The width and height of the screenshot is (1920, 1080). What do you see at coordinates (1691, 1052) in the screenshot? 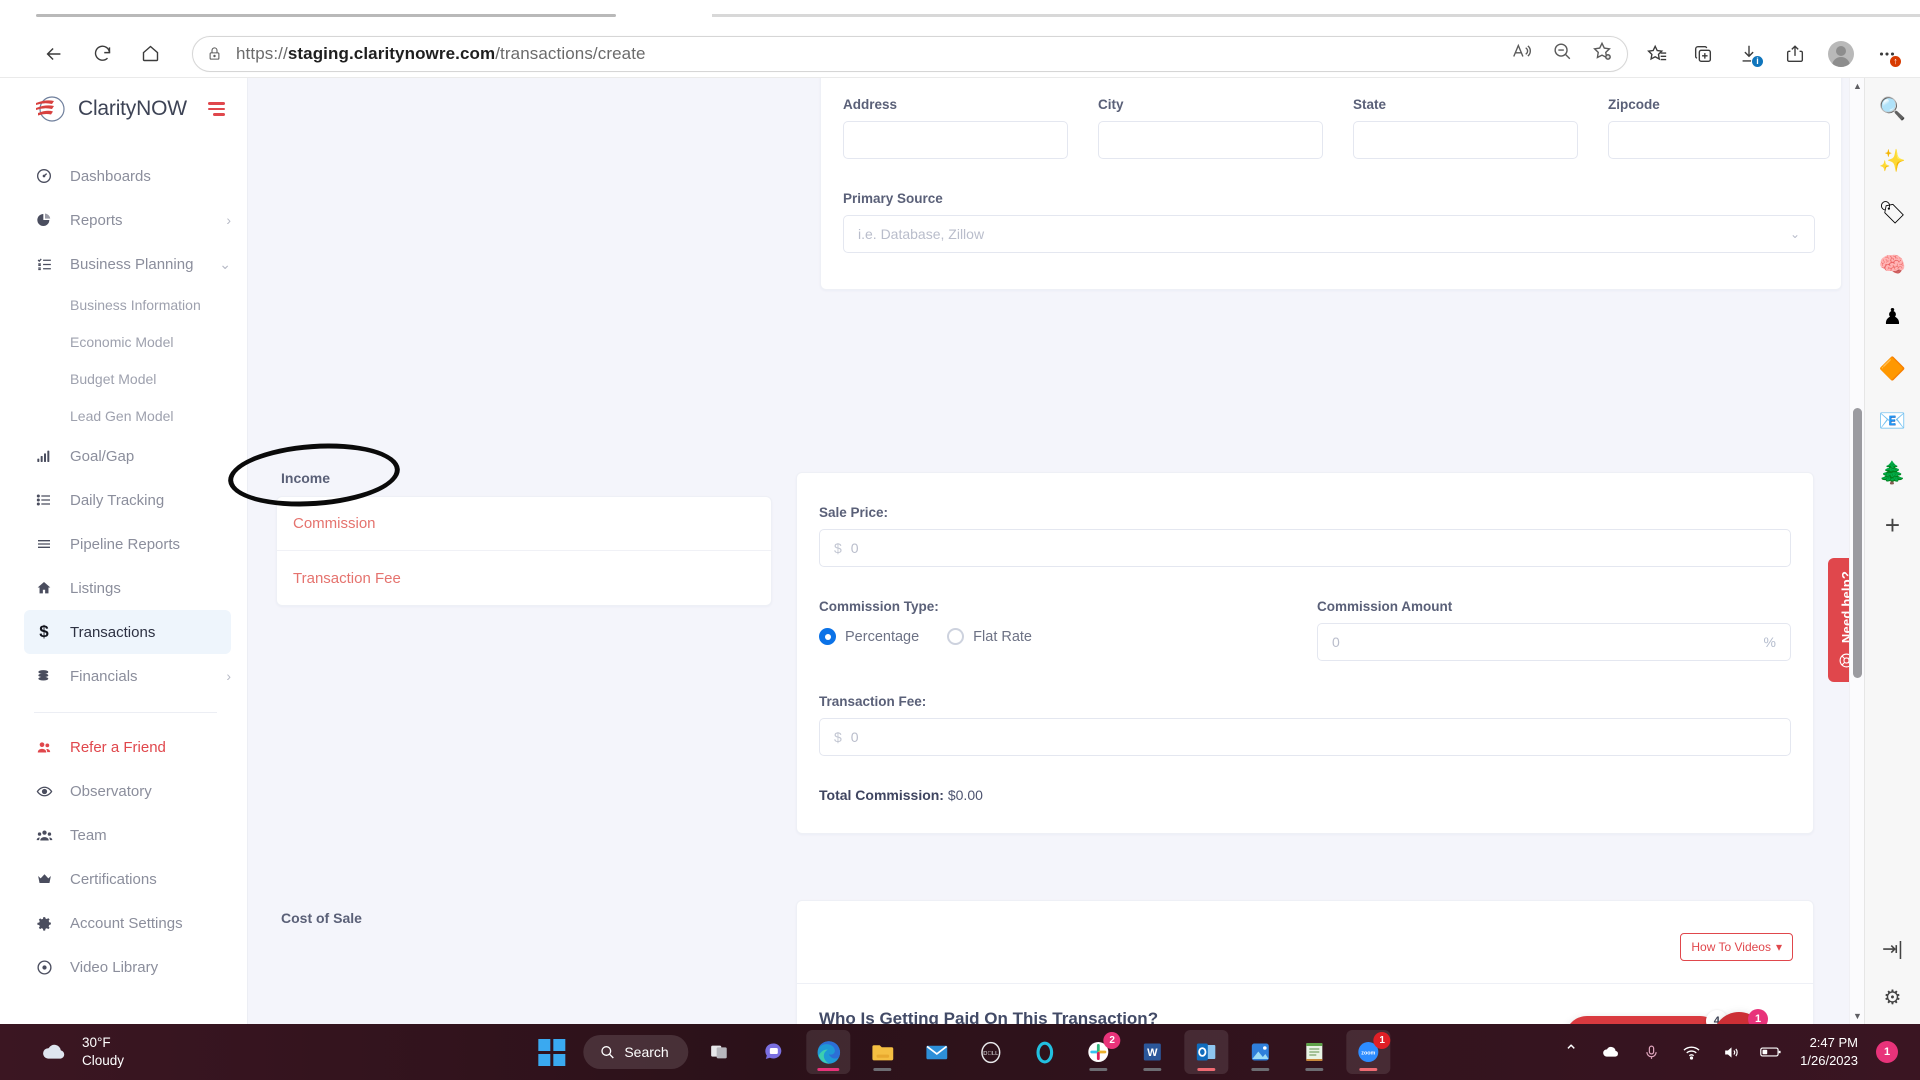
I see `wifi-icon` at bounding box center [1691, 1052].